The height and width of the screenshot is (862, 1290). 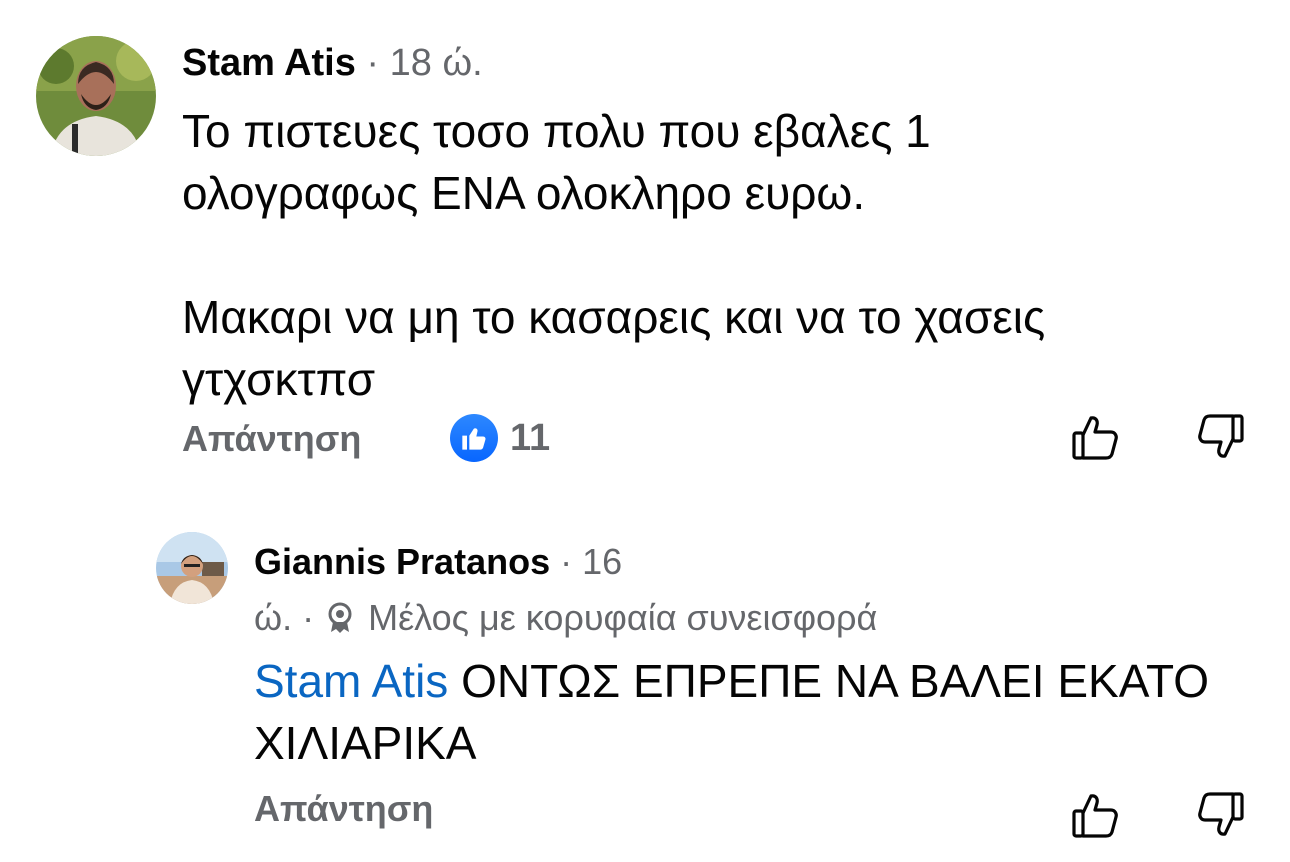 What do you see at coordinates (556, 131) in the screenshot?
I see `comment-line: Το πιστευες τοσο πολυ που εβαλες 1` at bounding box center [556, 131].